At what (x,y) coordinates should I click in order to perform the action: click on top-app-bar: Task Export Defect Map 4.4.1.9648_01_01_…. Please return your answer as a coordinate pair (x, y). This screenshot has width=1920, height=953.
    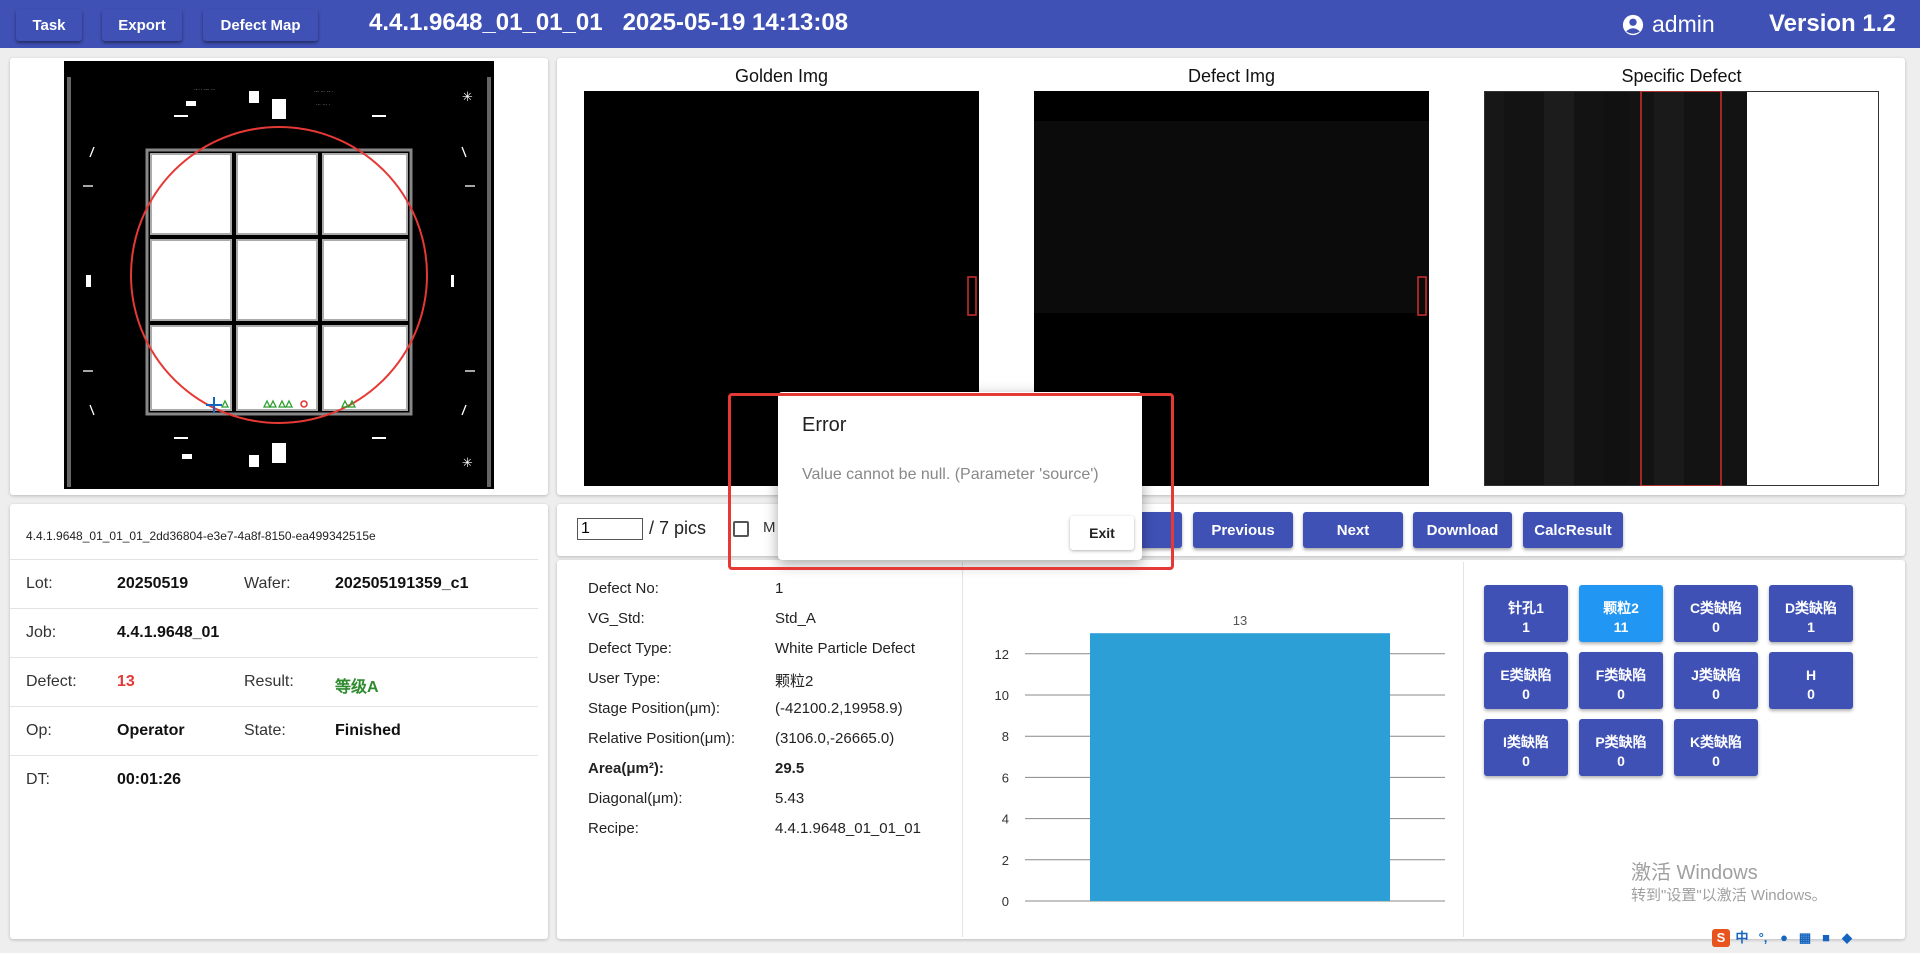
    Looking at the image, I should click on (960, 24).